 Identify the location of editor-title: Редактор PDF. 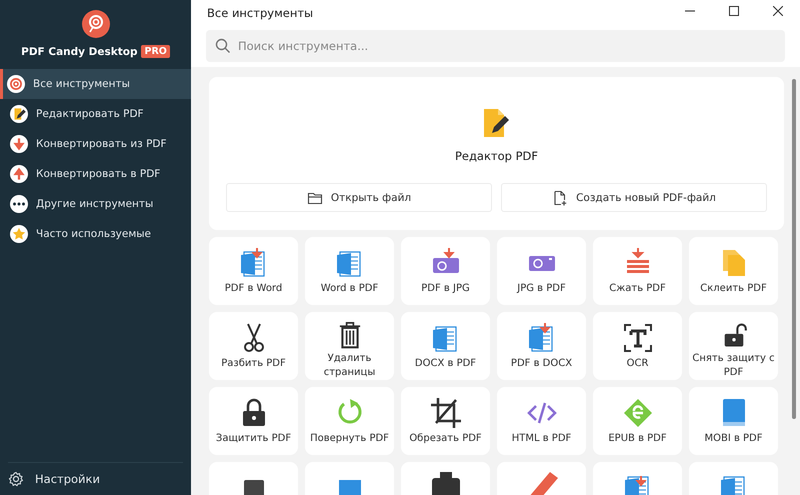
(496, 156).